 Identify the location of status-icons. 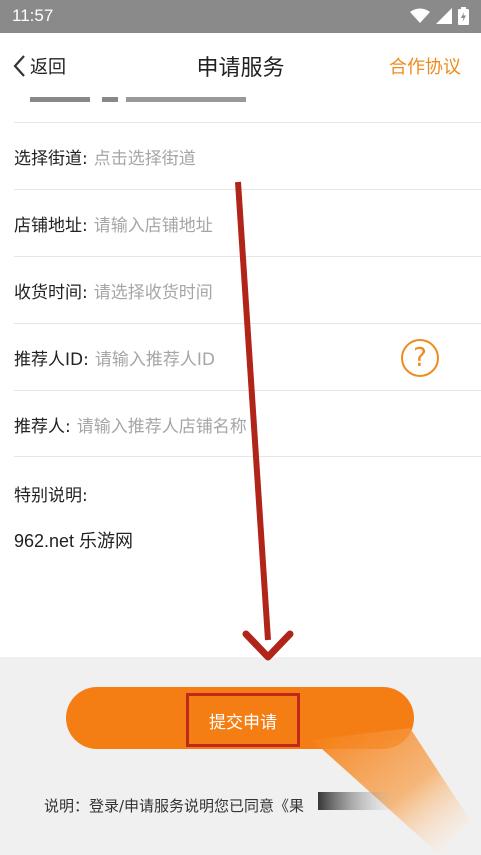
(439, 16).